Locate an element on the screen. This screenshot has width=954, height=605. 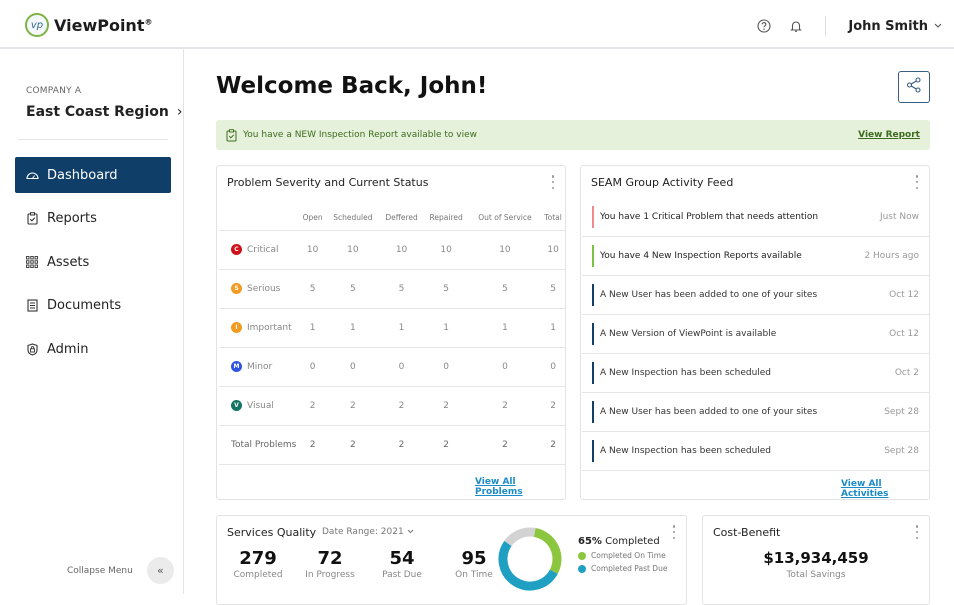
stat-in-progress: 72 In Progress is located at coordinates (330, 564).